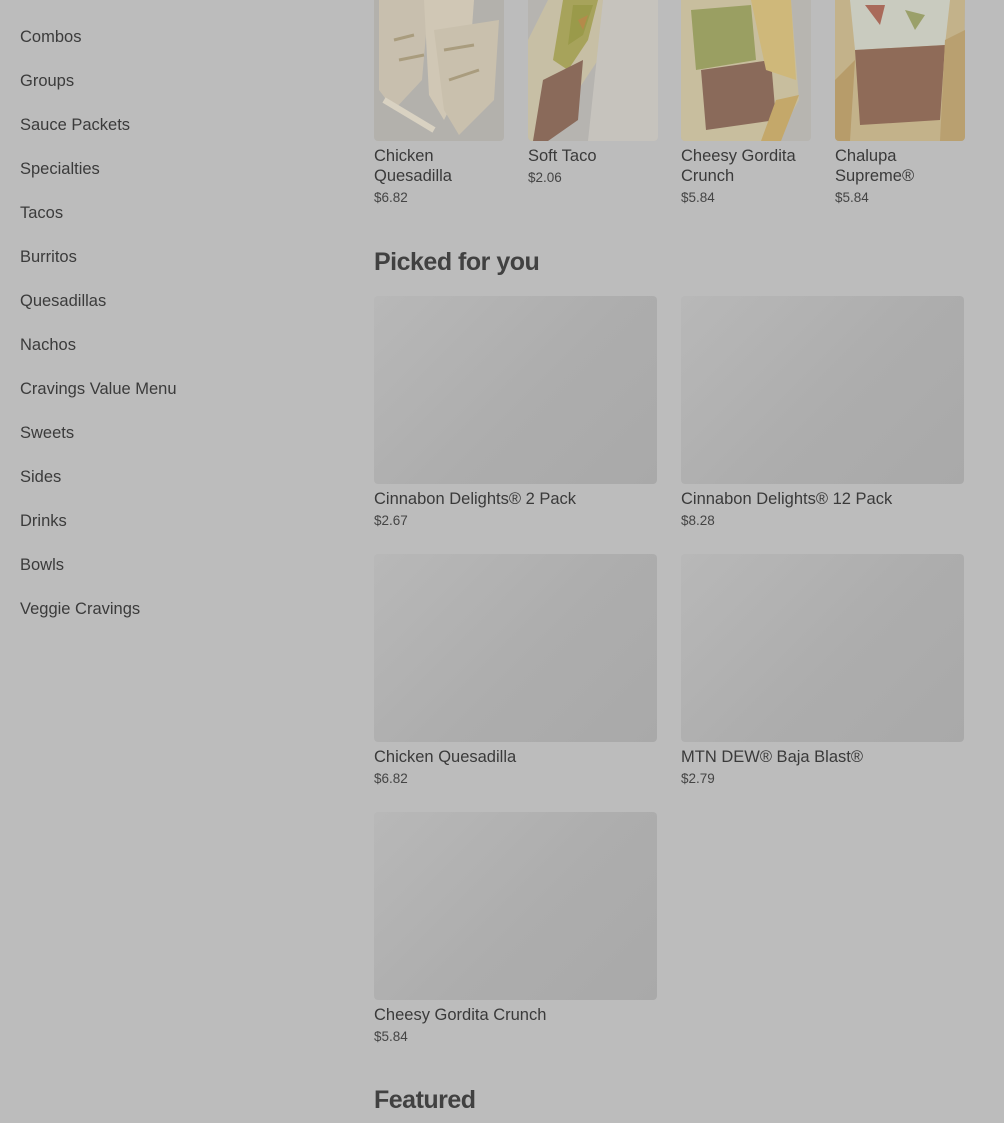 The height and width of the screenshot is (1123, 1004). Describe the element at coordinates (170, 268) in the screenshot. I see `sidebar-item-burritos: Burritos` at that location.